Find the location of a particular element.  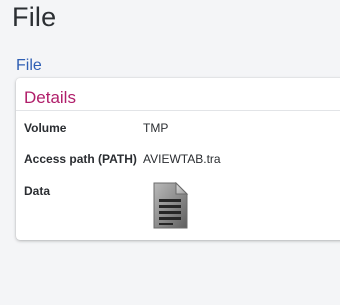

document-icon is located at coordinates (170, 205).